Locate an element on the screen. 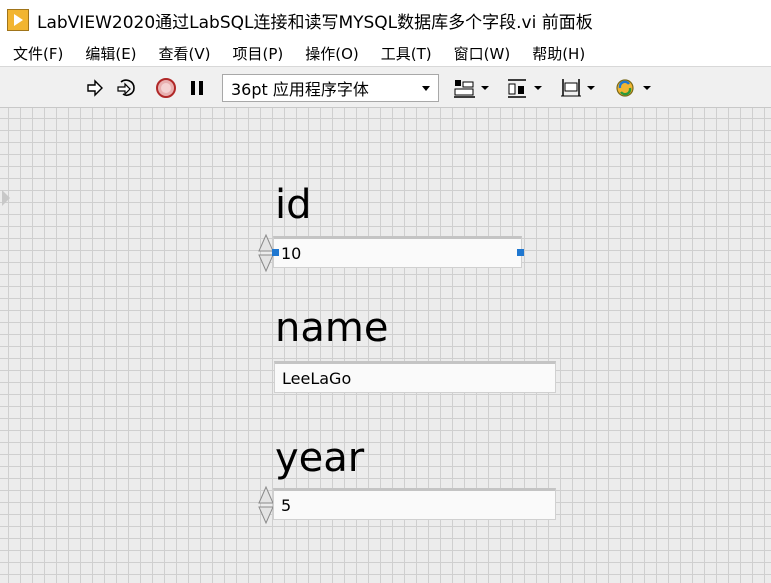 The width and height of the screenshot is (771, 583). resize-objects-icon is located at coordinates (578, 88).